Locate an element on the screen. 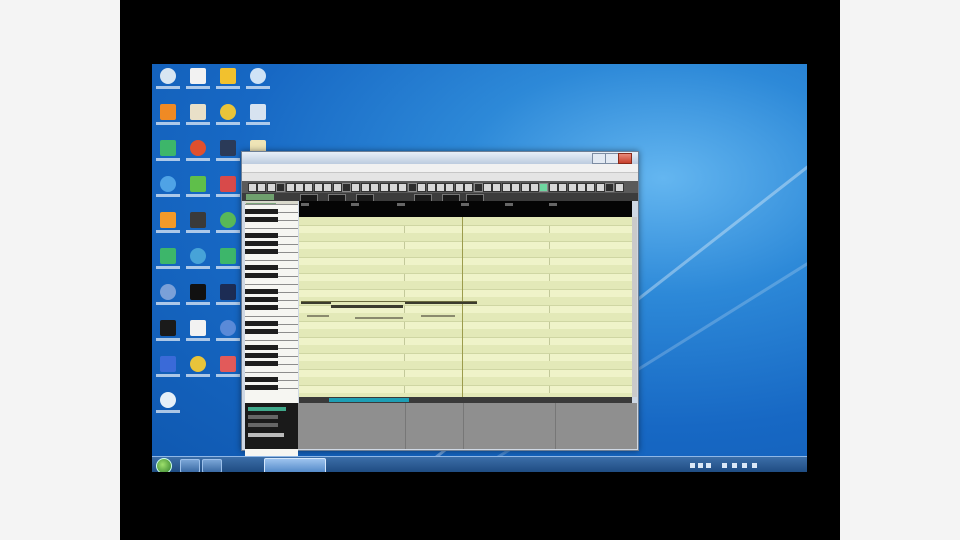 The height and width of the screenshot is (540, 960). picture-icon is located at coordinates (198, 114).